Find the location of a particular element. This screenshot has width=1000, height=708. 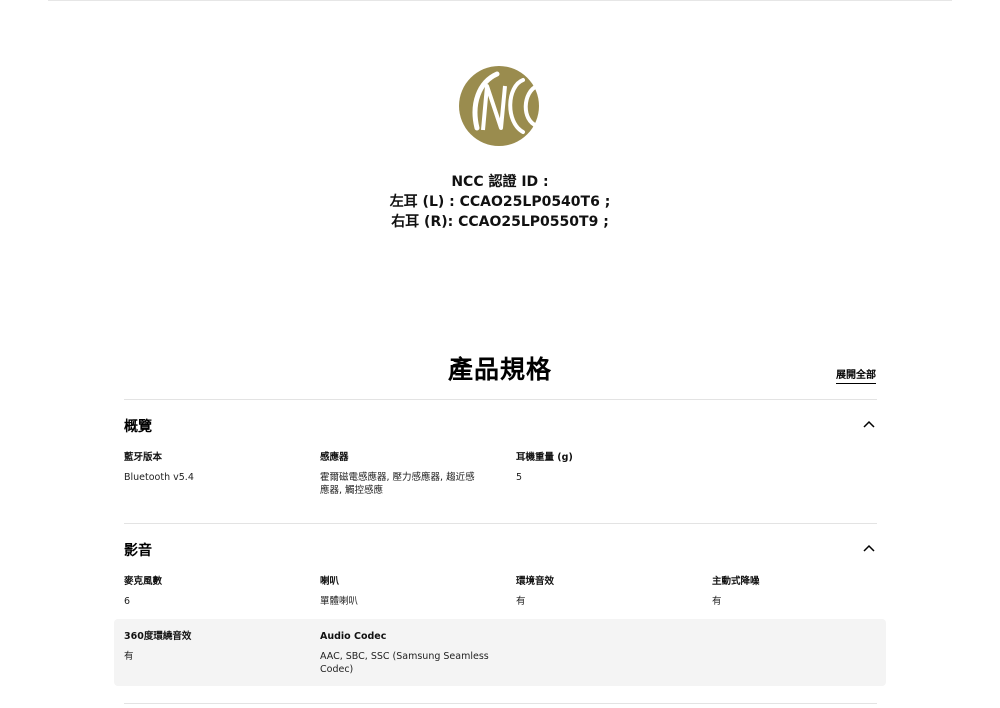

ncc-id-right: 右耳 (R): CCAO25LP0550T9 ; is located at coordinates (500, 222).